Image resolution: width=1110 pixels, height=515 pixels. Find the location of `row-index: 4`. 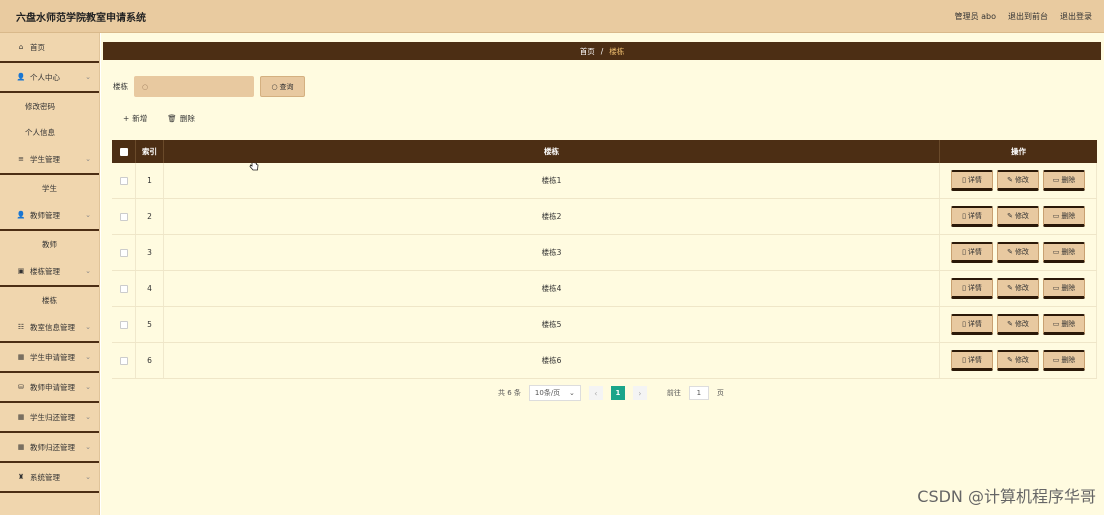

row-index: 4 is located at coordinates (150, 288).